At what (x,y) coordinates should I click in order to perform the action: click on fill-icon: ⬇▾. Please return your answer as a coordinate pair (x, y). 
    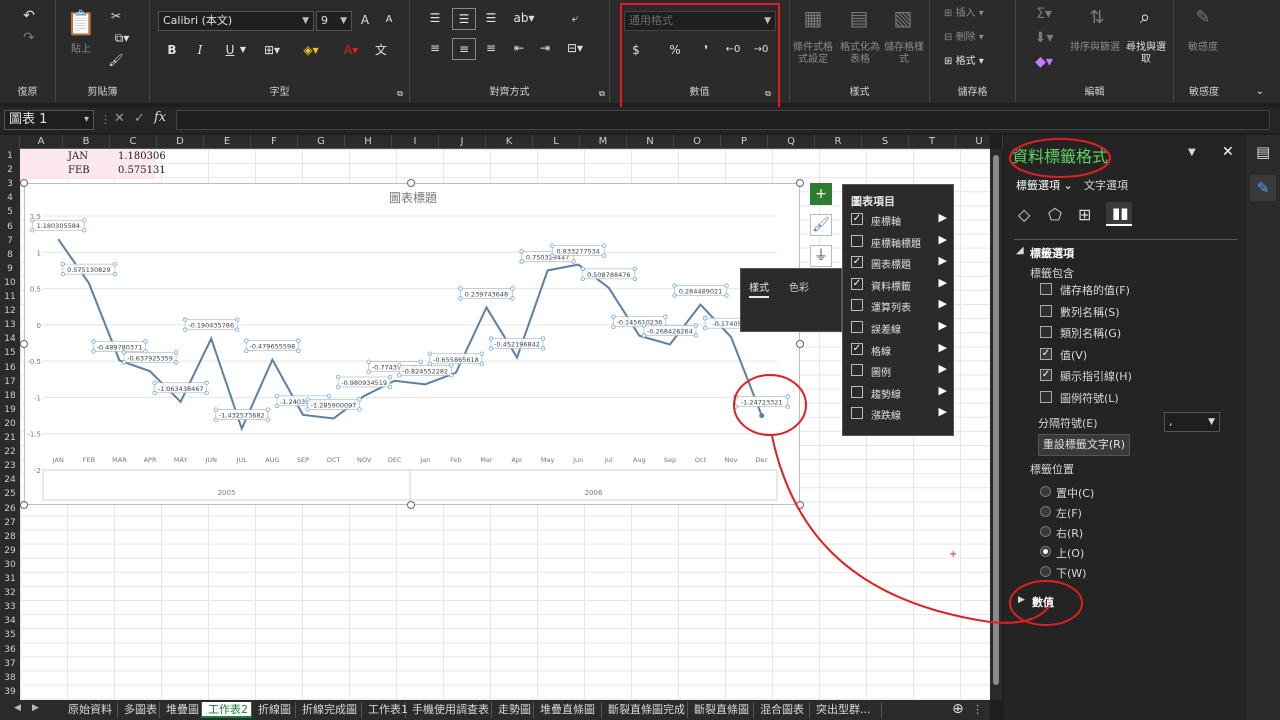
    Looking at the image, I should click on (1044, 39).